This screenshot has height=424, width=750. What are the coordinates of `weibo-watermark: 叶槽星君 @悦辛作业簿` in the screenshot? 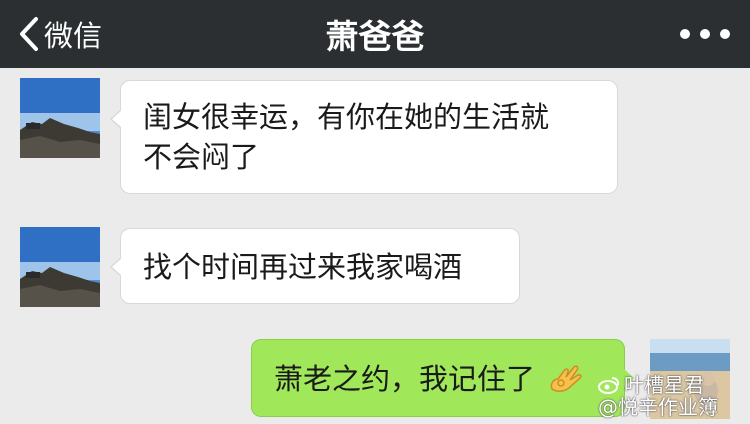 It's located at (674, 399).